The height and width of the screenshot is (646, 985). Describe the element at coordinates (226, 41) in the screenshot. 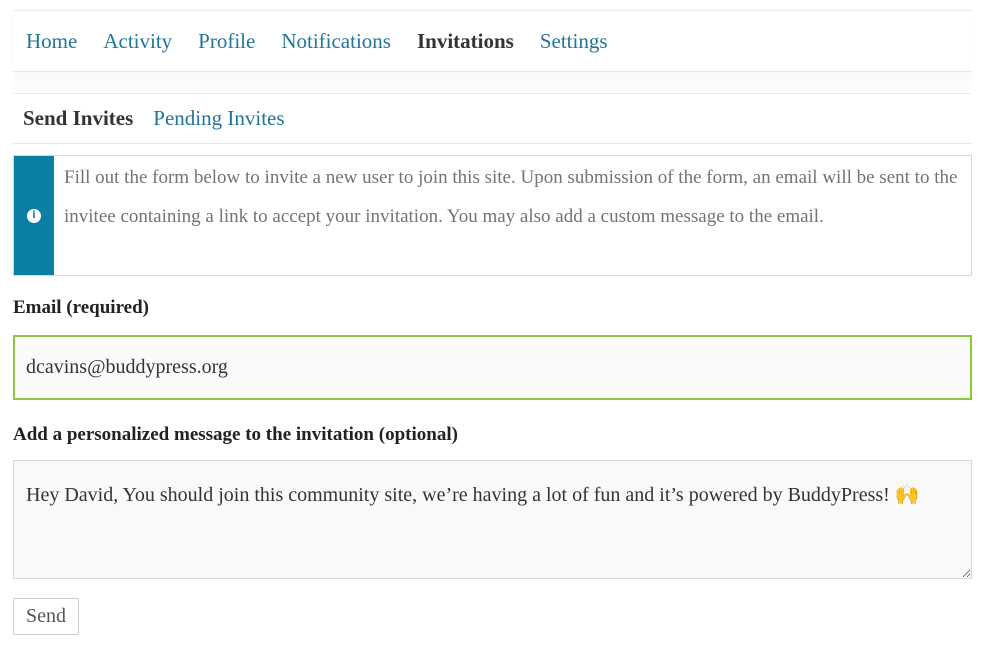

I see `nav-item-profile: Profile` at that location.